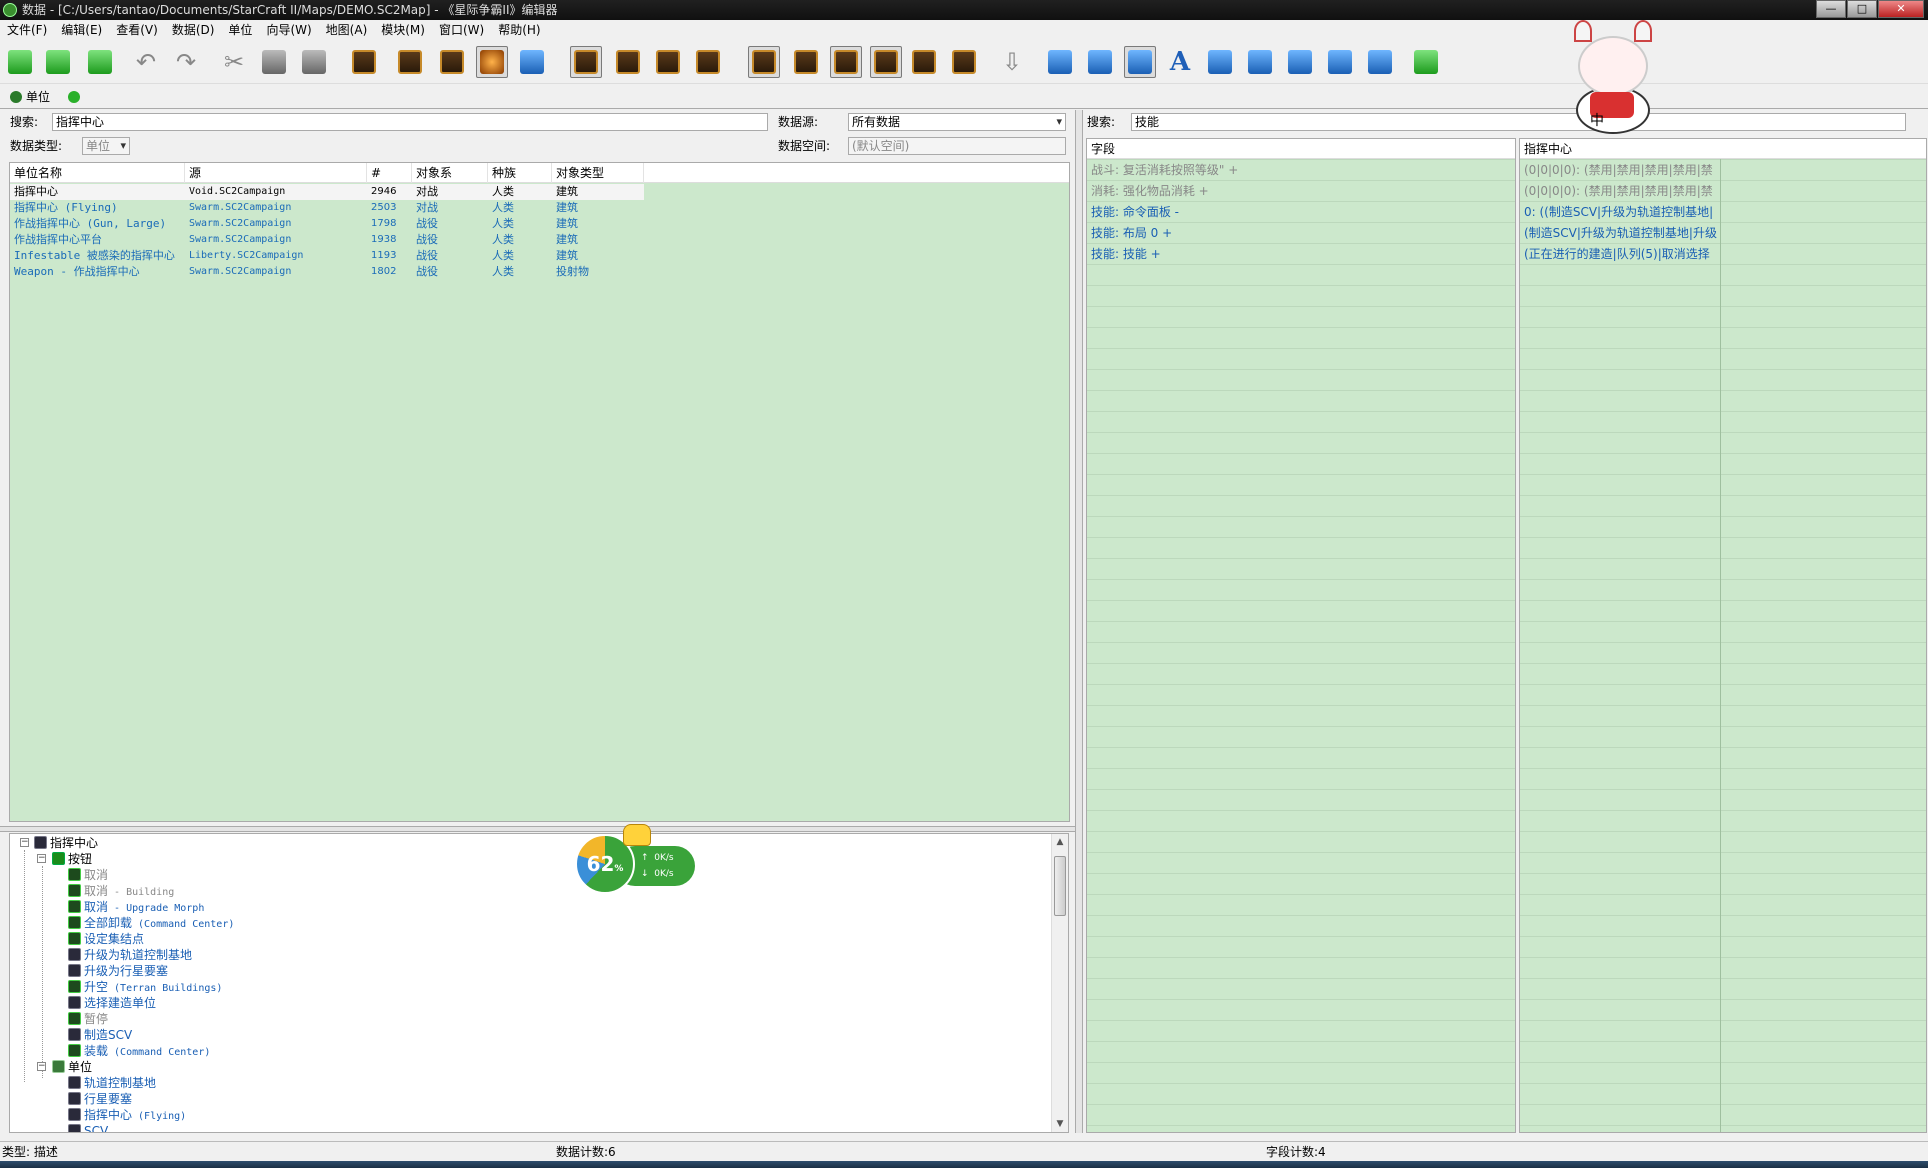 The width and height of the screenshot is (1928, 1168). Describe the element at coordinates (1620, 233) in the screenshot. I see `value-row: (制造SCV|升级为轨道控制基地|升级` at that location.